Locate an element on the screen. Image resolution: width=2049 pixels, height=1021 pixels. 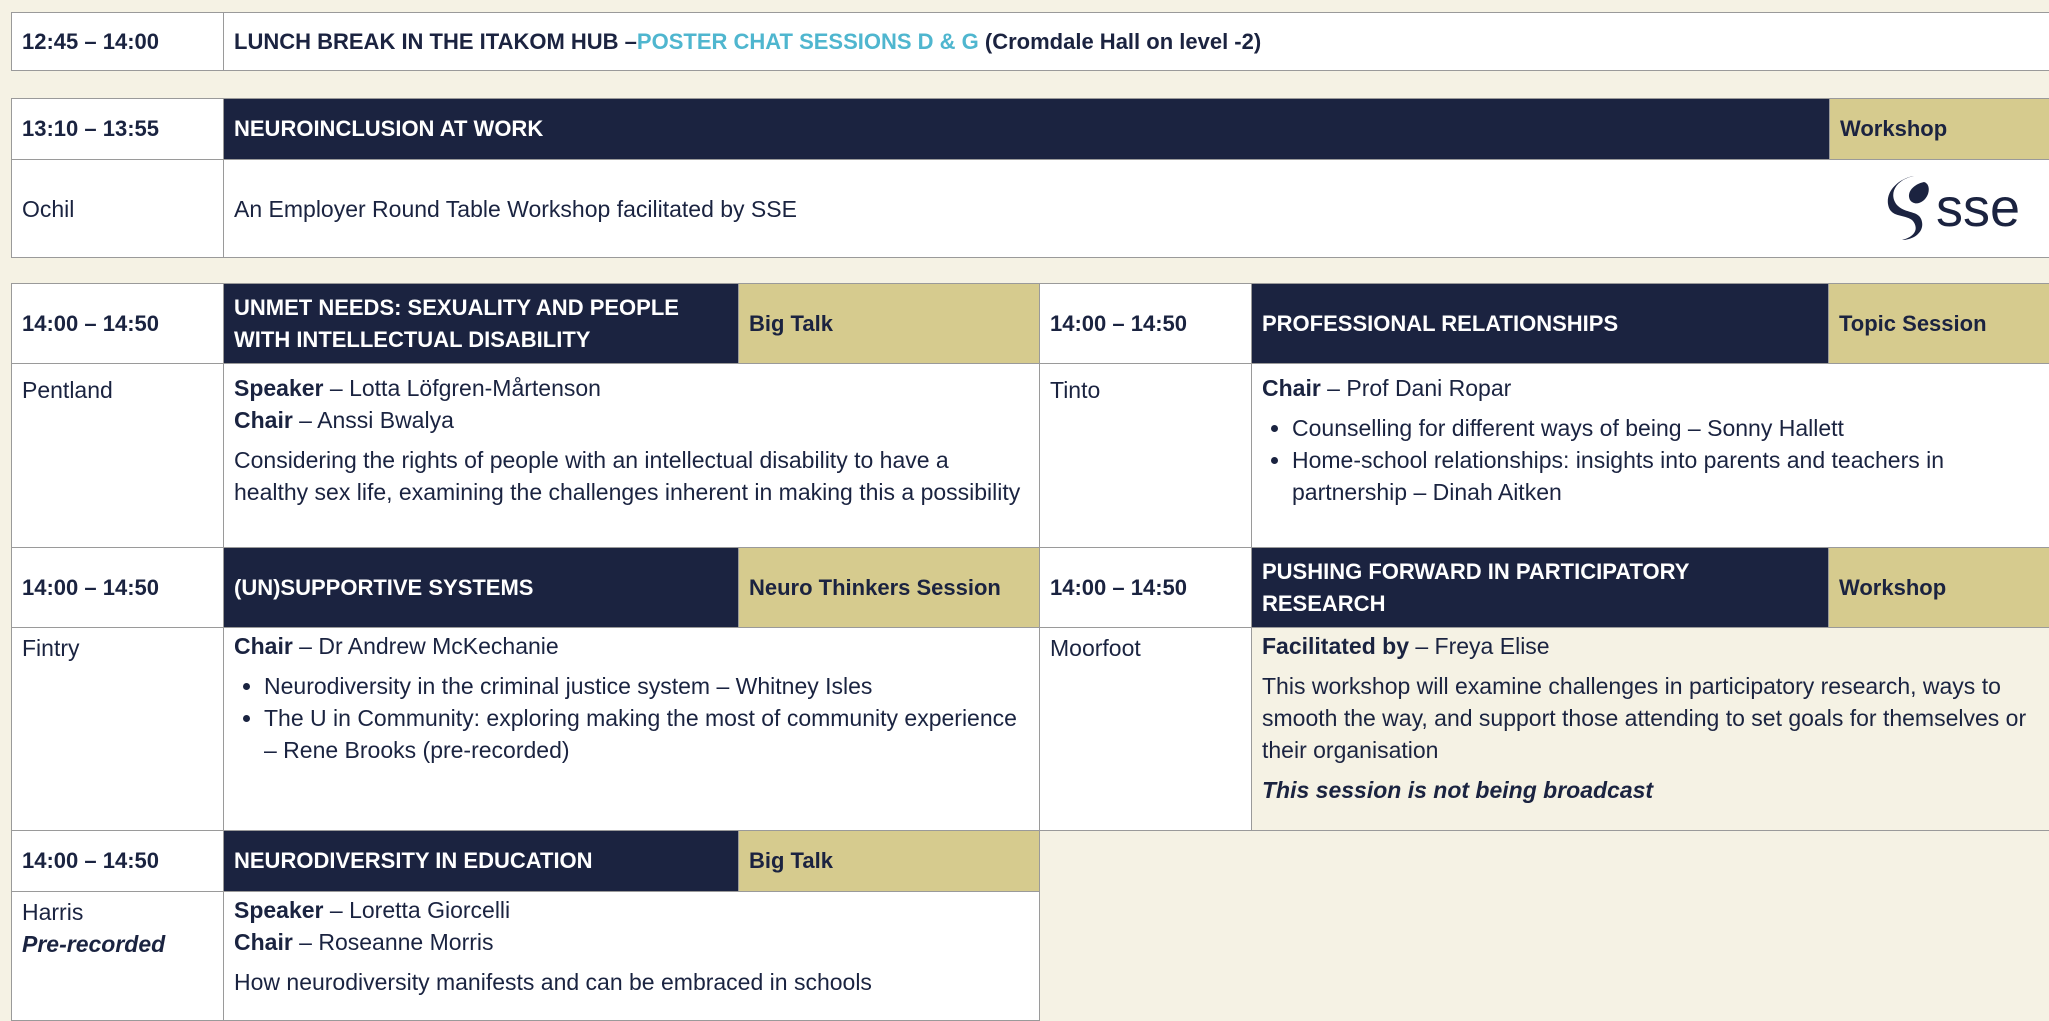
professional-title: PROFESSIONAL RELATIONSHIPS is located at coordinates (1540, 323).